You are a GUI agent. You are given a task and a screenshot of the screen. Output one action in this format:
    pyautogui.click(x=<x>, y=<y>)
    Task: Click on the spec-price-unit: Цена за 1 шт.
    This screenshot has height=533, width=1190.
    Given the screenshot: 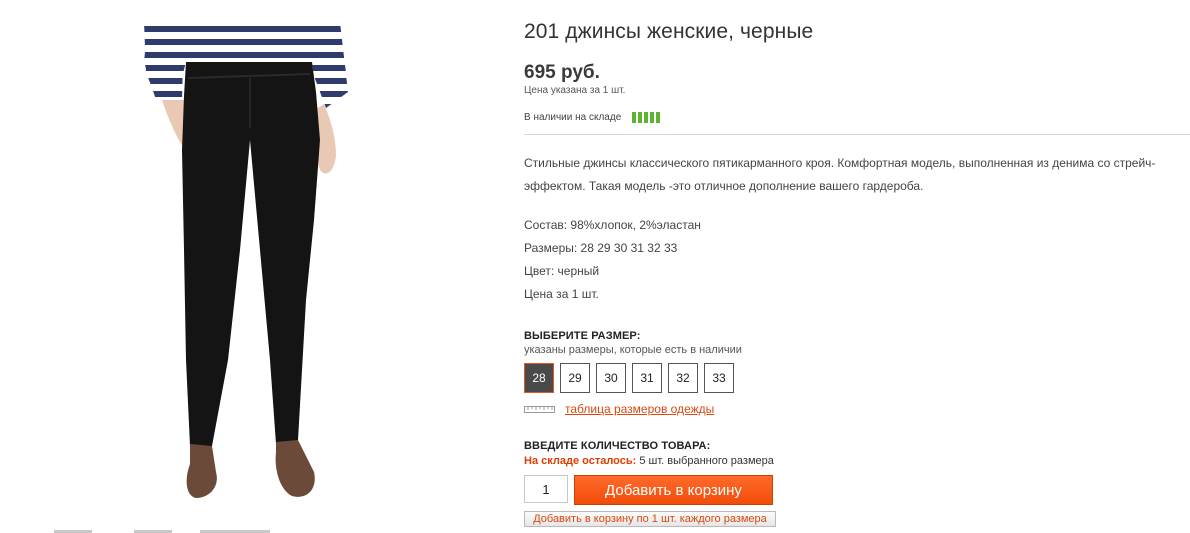 What is the action you would take?
    pyautogui.click(x=561, y=294)
    